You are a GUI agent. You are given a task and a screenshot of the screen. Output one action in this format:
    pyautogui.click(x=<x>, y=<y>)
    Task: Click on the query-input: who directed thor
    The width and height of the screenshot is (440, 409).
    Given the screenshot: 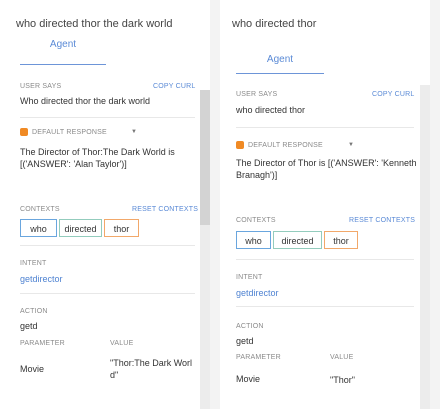 What is the action you would take?
    pyautogui.click(x=325, y=25)
    